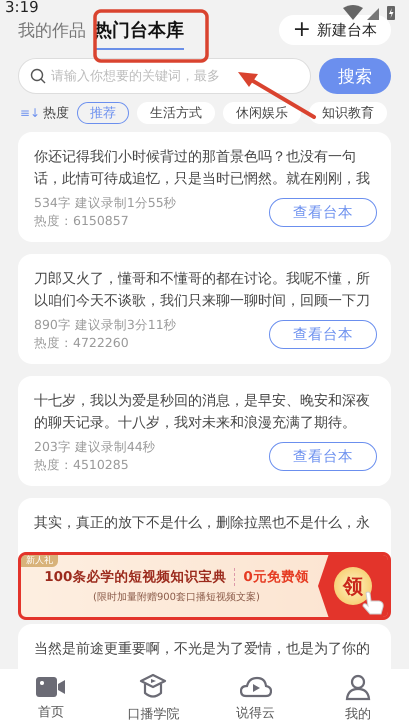 The height and width of the screenshot is (727, 409). Describe the element at coordinates (39, 561) in the screenshot. I see `promo-tag: 新人礼` at that location.